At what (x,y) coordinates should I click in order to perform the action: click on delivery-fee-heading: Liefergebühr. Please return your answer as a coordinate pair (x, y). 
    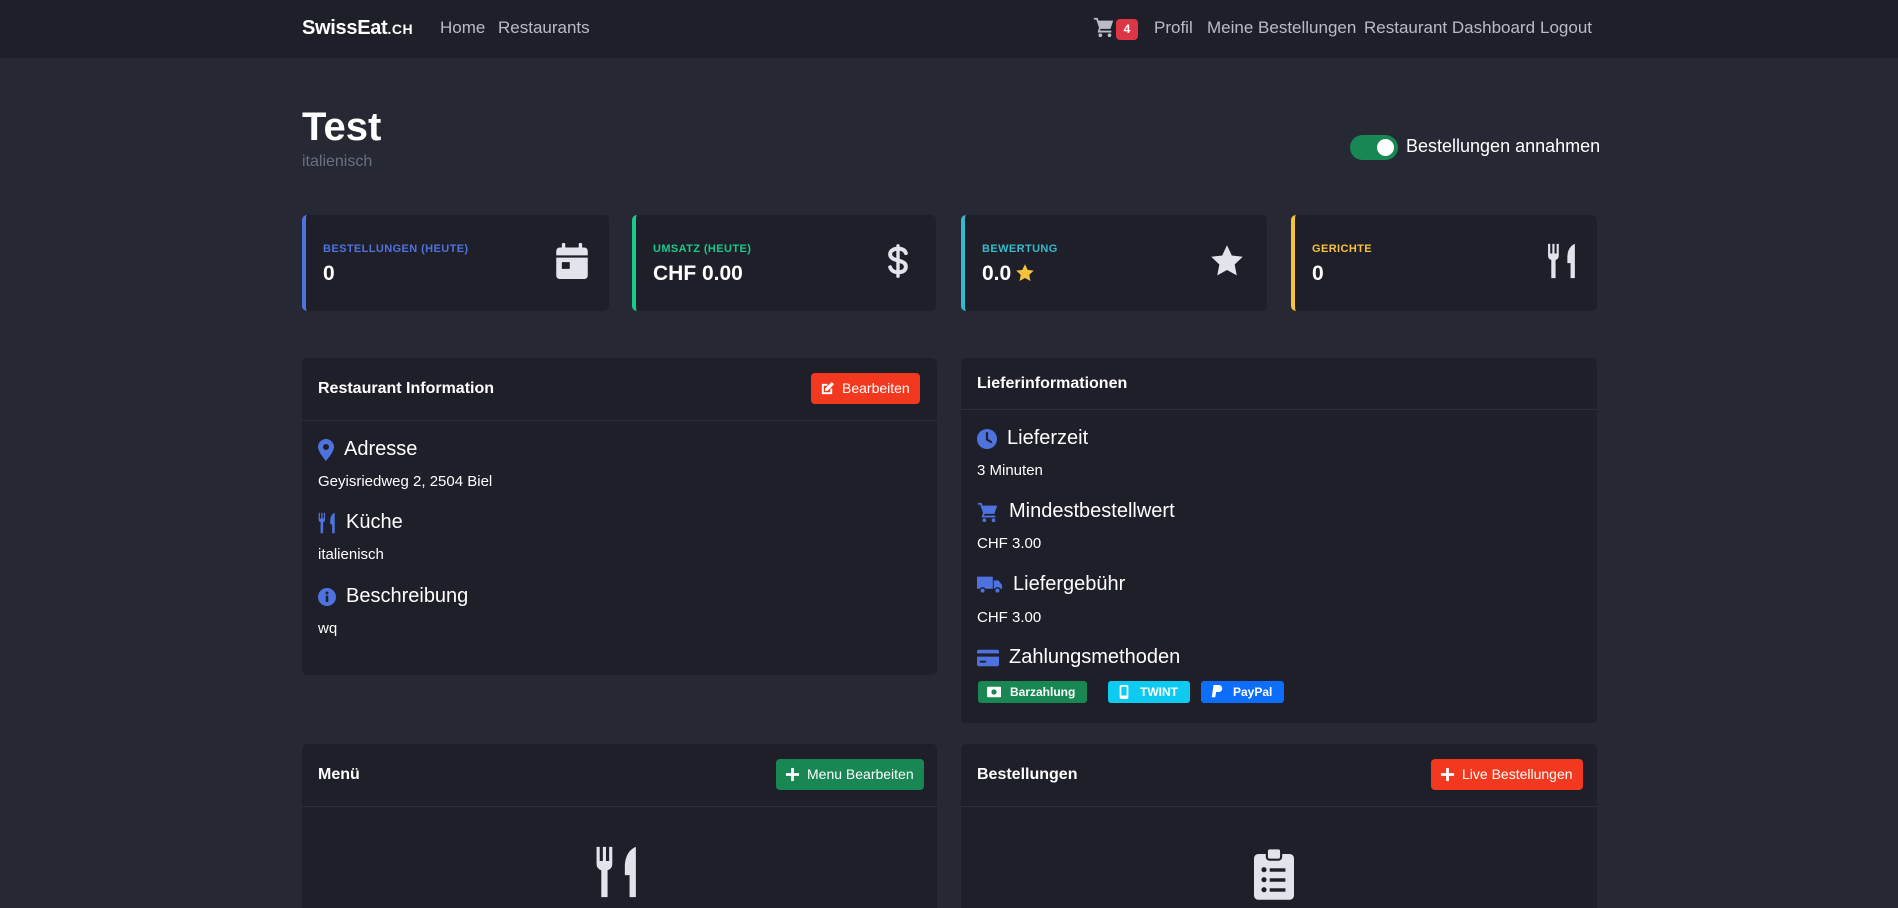
    Looking at the image, I should click on (1051, 584).